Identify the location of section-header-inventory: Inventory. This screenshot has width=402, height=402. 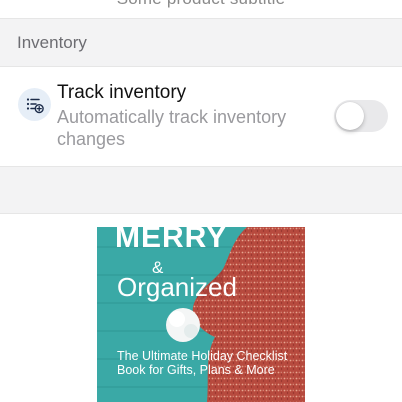
(201, 43).